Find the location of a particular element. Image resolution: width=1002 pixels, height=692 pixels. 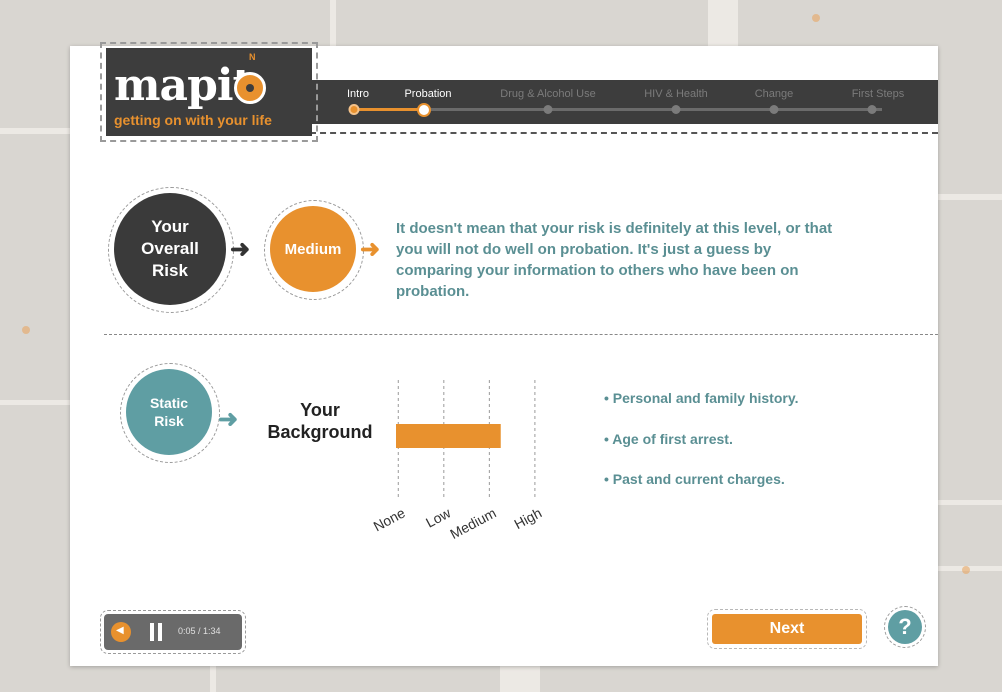

help-button: ? is located at coordinates (905, 627).